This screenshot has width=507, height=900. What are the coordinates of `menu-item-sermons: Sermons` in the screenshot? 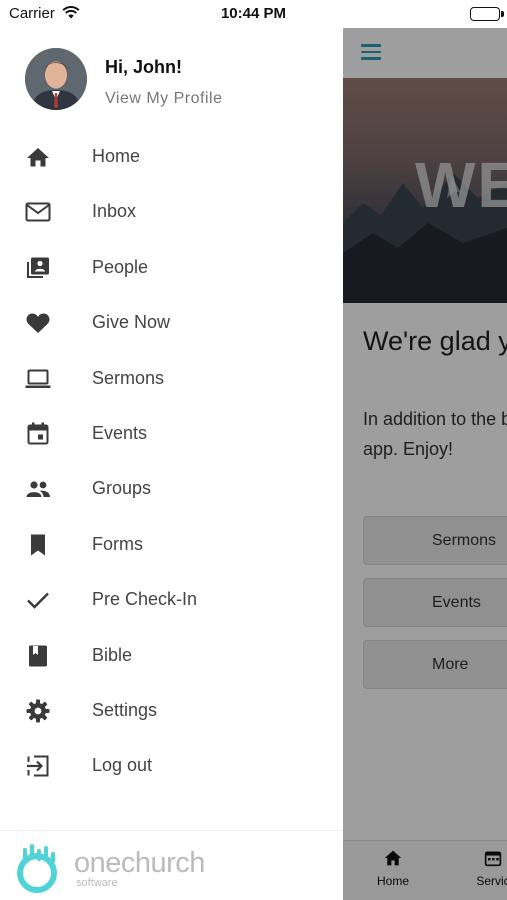 It's located at (171, 378).